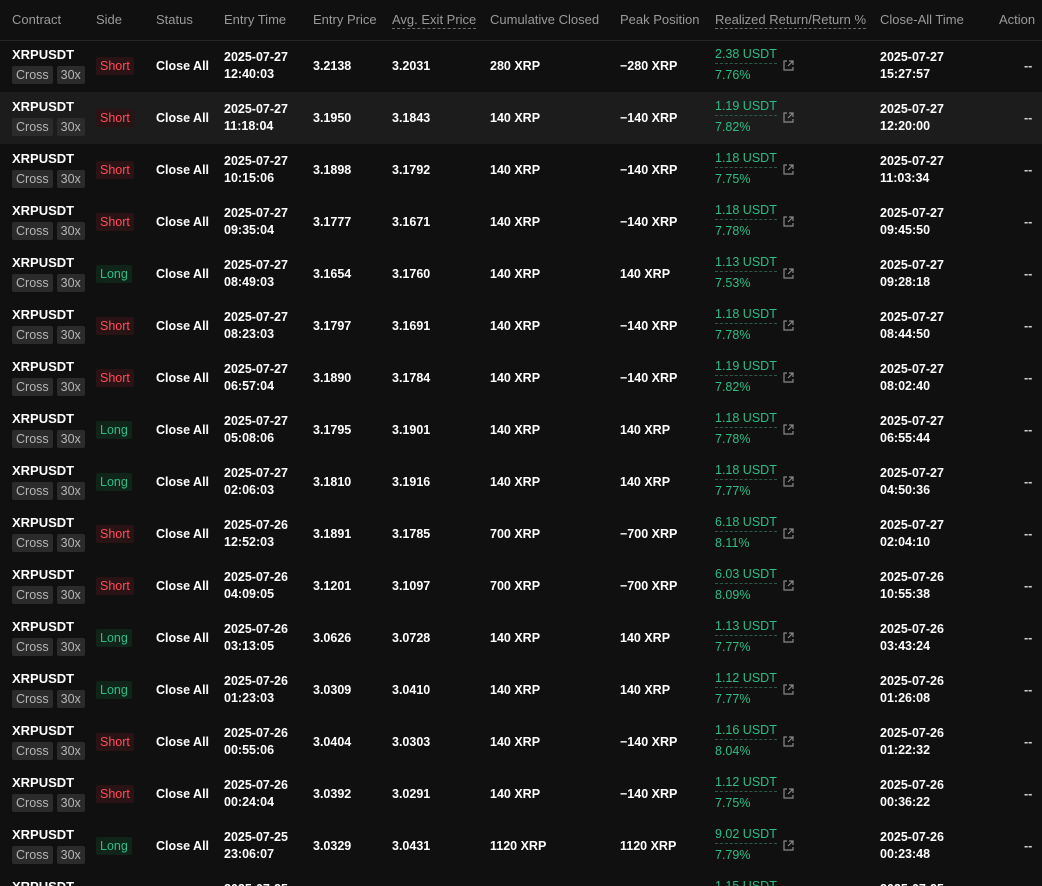 Image resolution: width=1042 pixels, height=886 pixels. Describe the element at coordinates (70, 335) in the screenshot. I see `leverage-badge: 30x` at that location.